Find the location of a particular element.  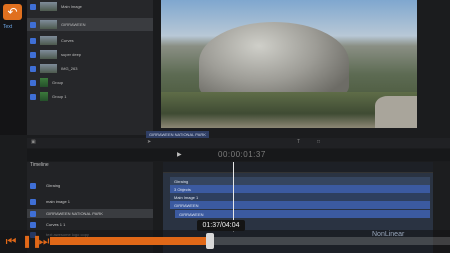

progress-fill is located at coordinates (130, 241).